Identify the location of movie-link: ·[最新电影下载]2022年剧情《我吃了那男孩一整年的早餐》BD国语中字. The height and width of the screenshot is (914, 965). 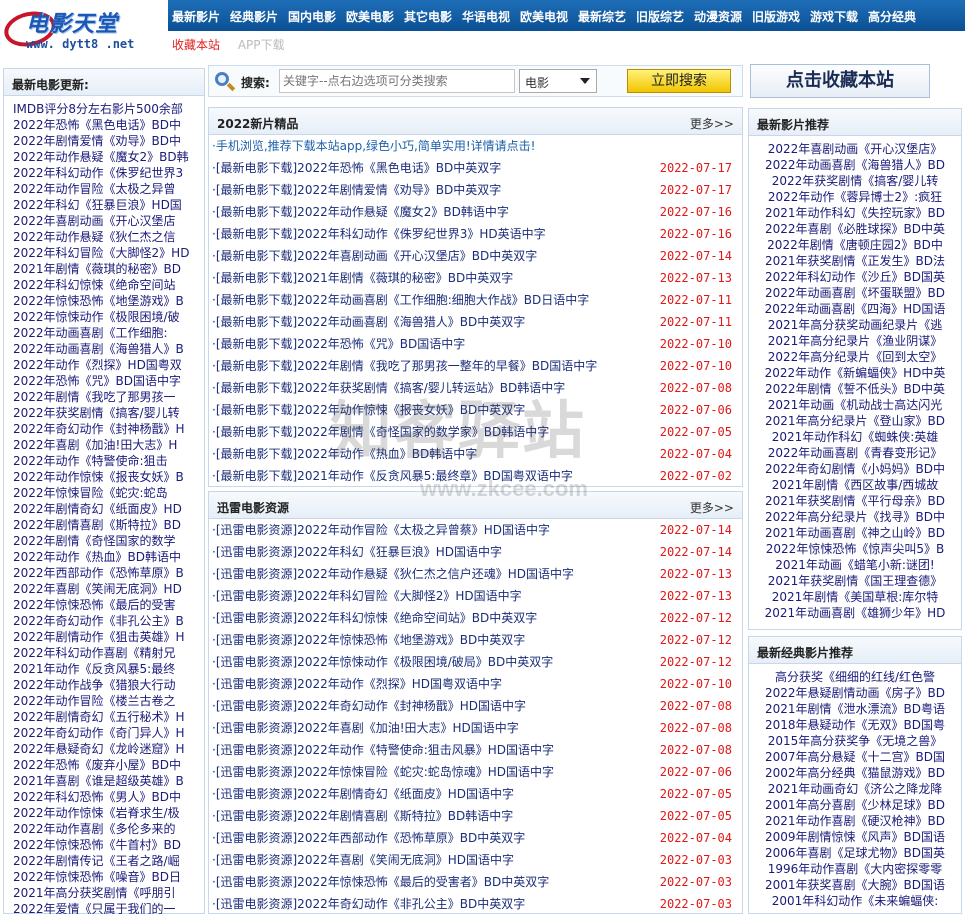
(404, 366).